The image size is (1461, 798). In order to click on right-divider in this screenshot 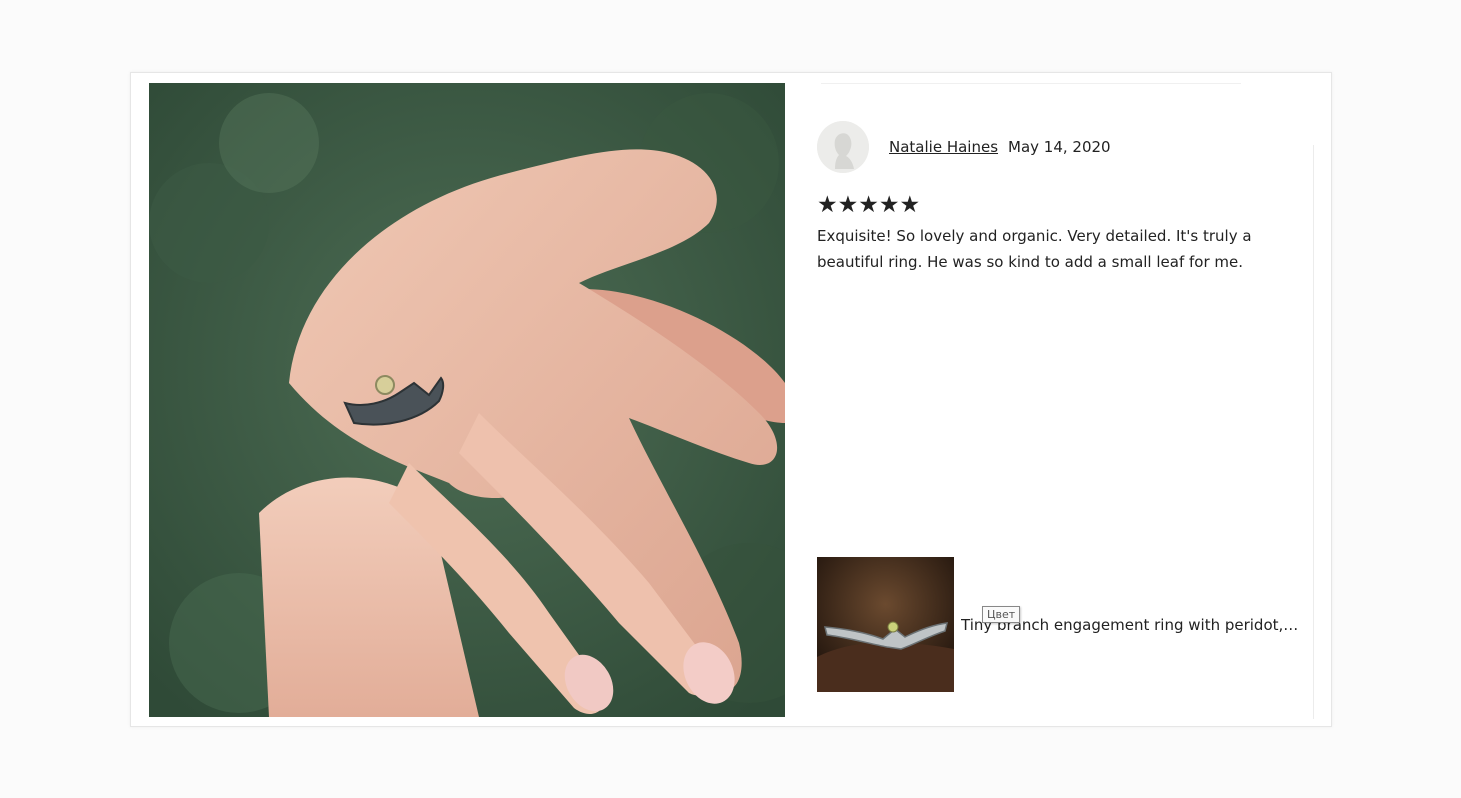, I will do `click(1313, 432)`.